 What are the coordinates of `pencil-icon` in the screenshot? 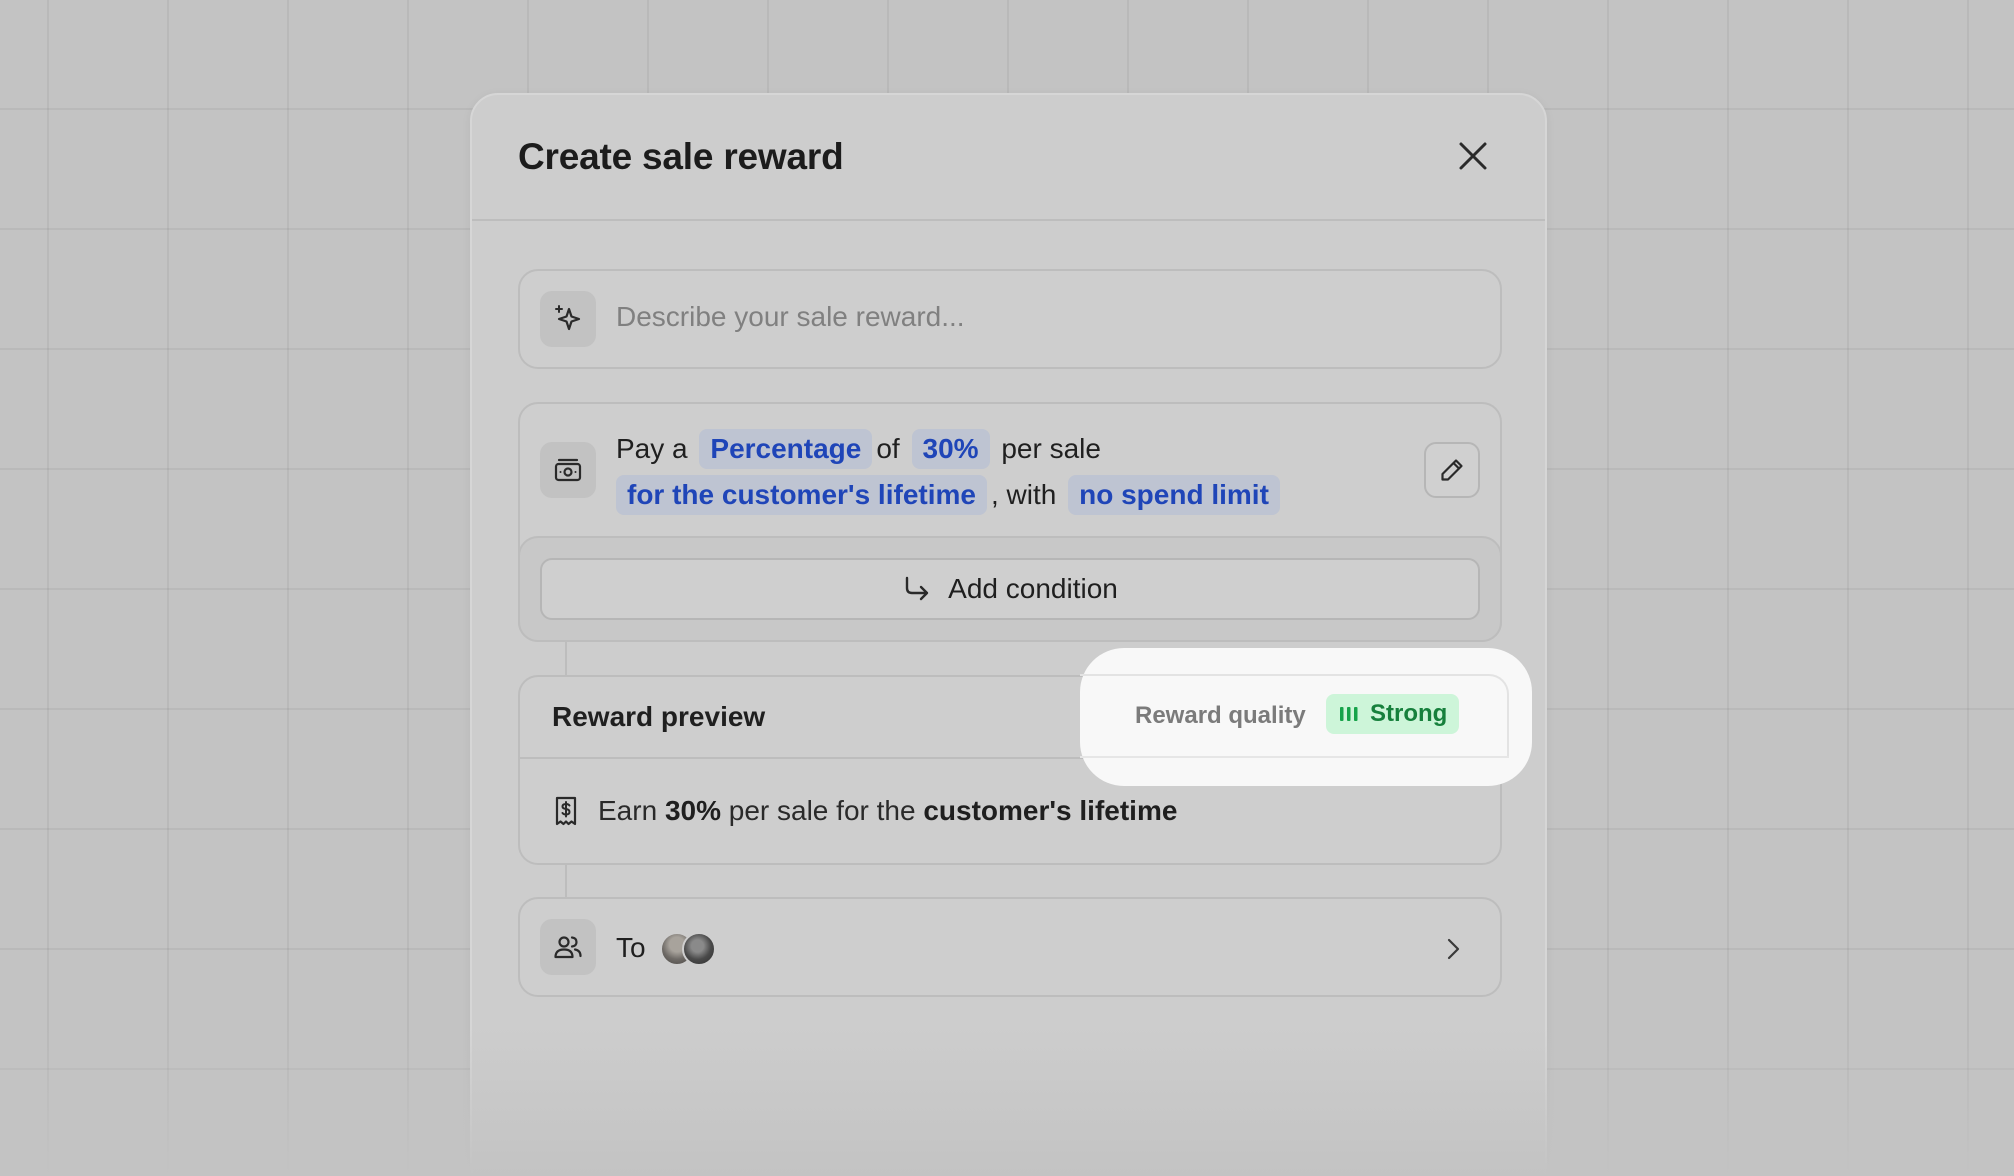 It's located at (1452, 470).